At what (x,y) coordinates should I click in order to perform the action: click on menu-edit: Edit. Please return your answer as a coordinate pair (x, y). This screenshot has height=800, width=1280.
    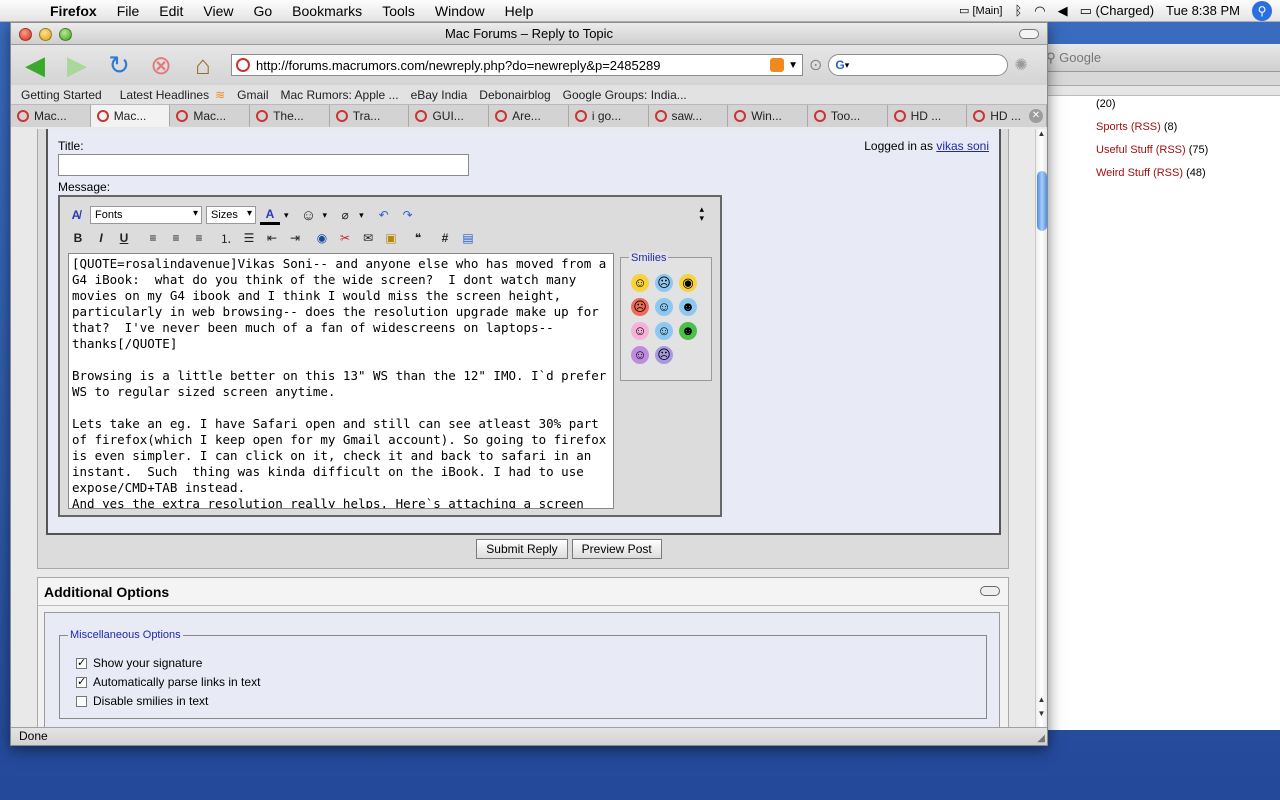
    Looking at the image, I should click on (171, 11).